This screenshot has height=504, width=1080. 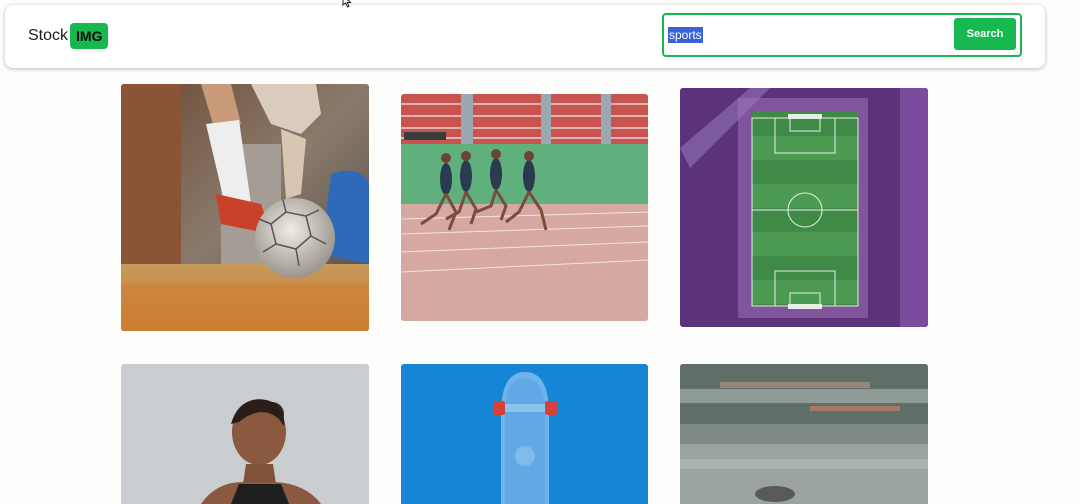 What do you see at coordinates (524, 434) in the screenshot?
I see `gallery-image-skateboard` at bounding box center [524, 434].